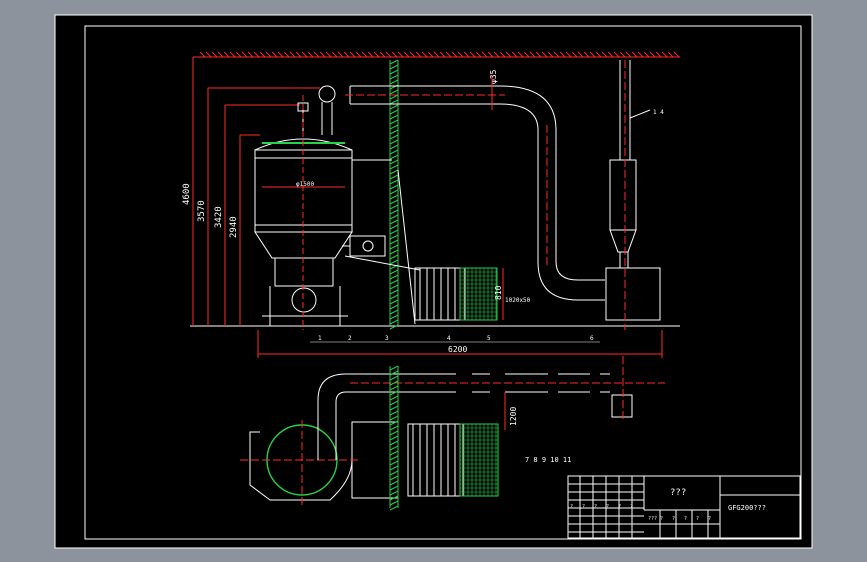  What do you see at coordinates (187, 194) in the screenshot?
I see `dim-4600: 4600` at bounding box center [187, 194].